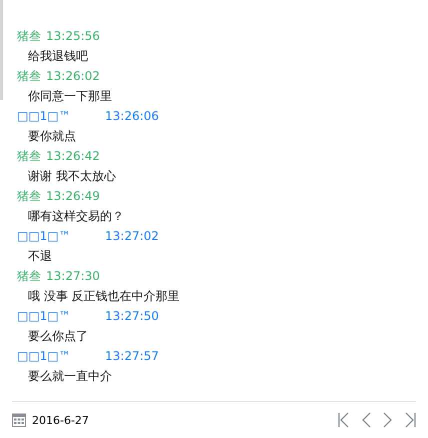  What do you see at coordinates (70, 376) in the screenshot?
I see `message-text: 要么就一直中介` at bounding box center [70, 376].